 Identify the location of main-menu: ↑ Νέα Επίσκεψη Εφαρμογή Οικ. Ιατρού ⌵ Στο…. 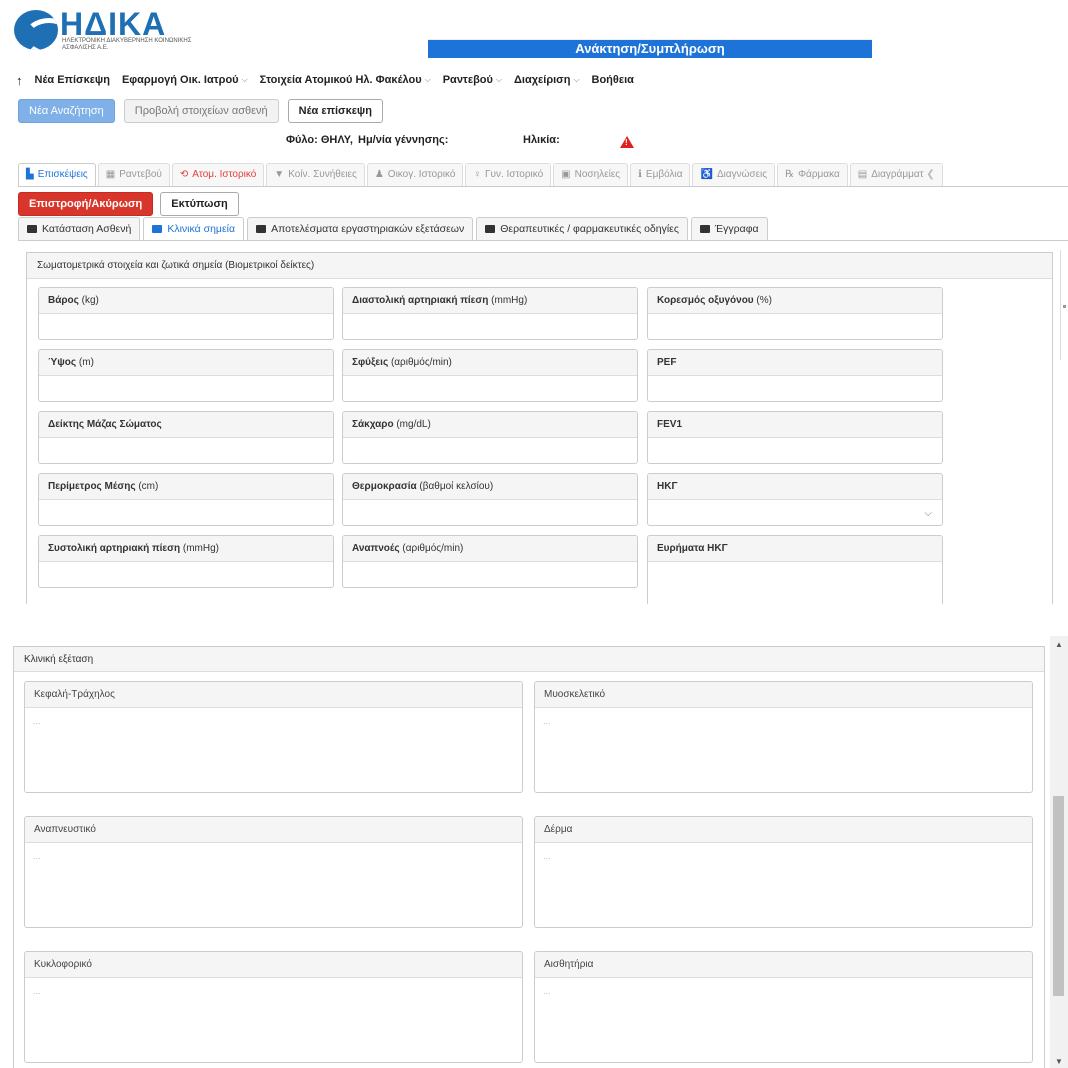
(325, 80).